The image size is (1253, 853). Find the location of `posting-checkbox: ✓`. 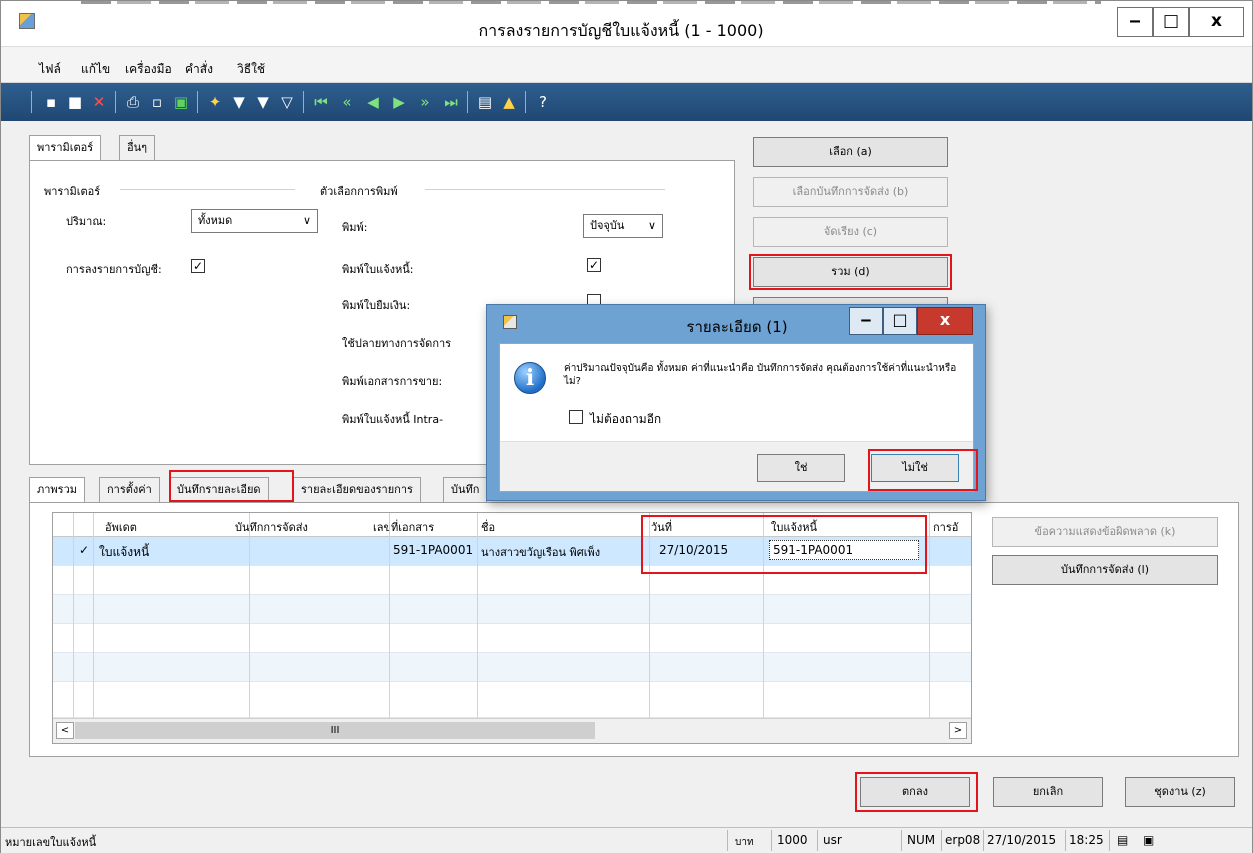

posting-checkbox: ✓ is located at coordinates (198, 266).